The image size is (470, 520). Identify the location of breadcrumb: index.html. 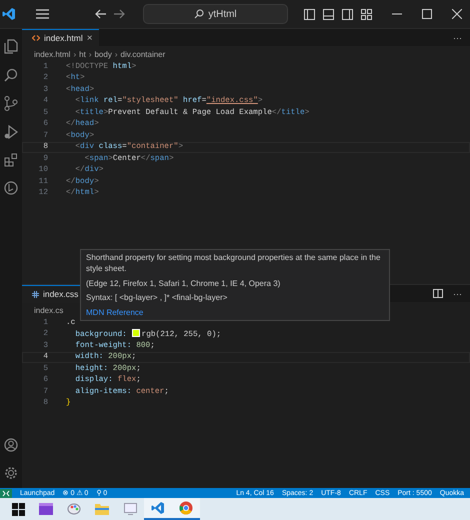
(52, 54).